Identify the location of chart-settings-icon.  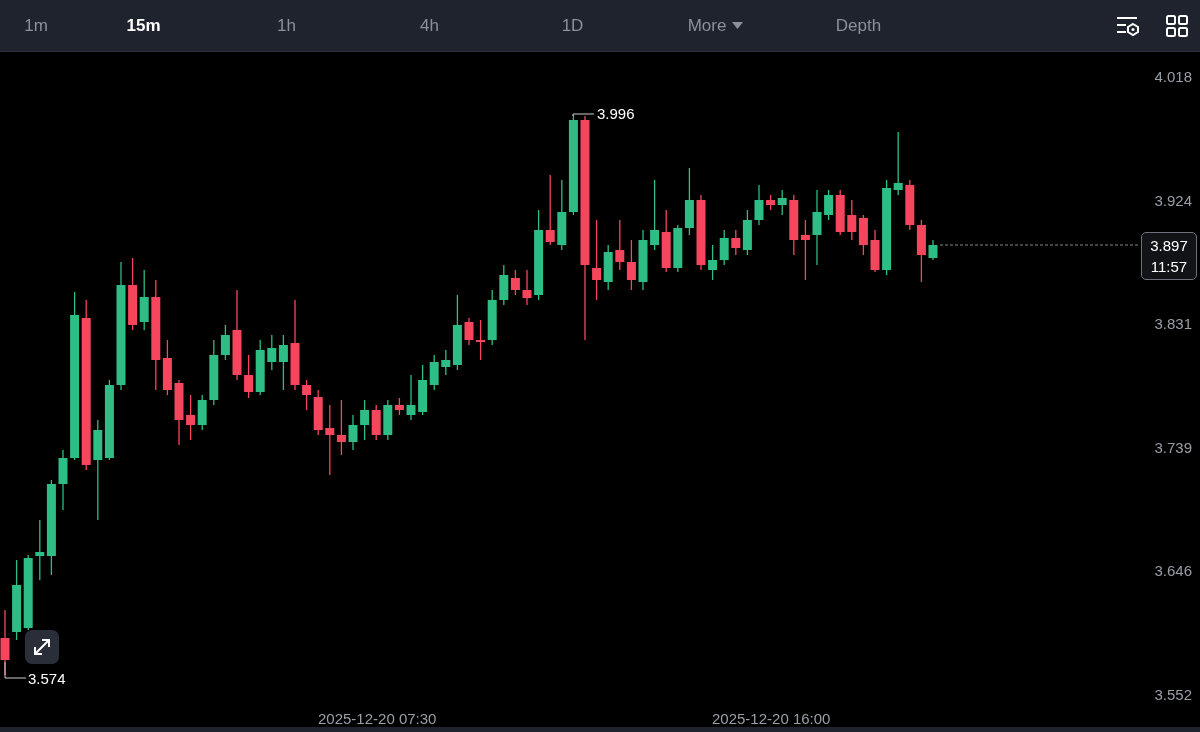
(1128, 25).